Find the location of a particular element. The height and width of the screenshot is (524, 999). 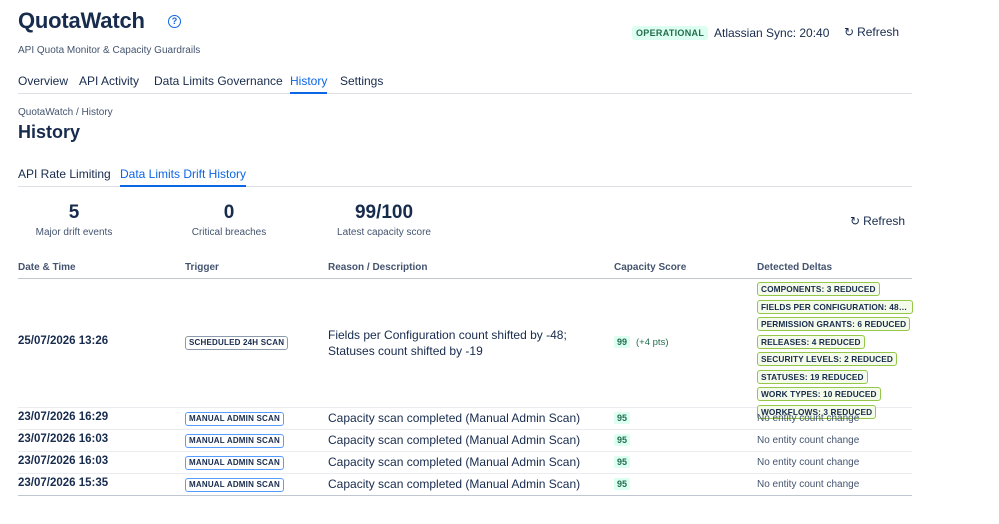

delta-badge: COMPONENTS: 3 REDUCED is located at coordinates (818, 289).